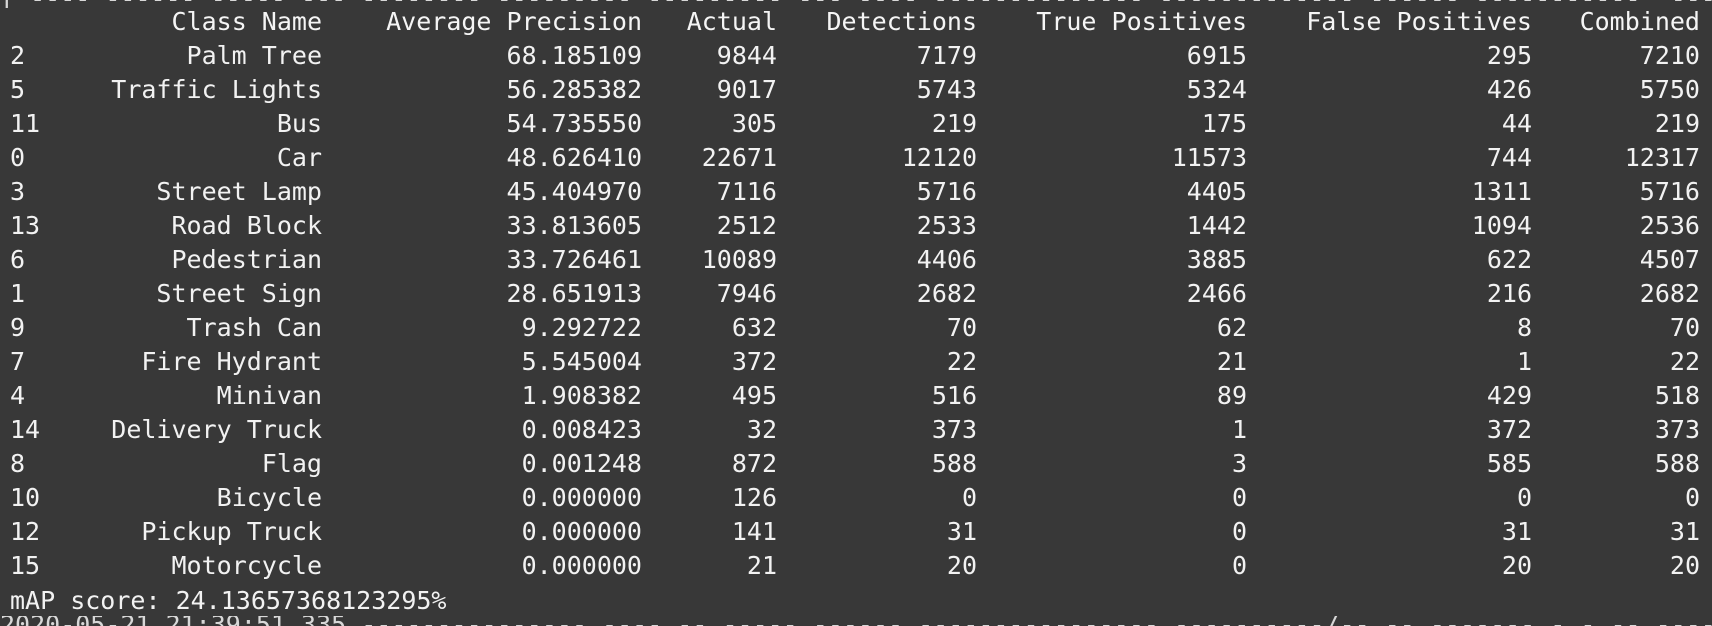 This screenshot has width=1712, height=626. Describe the element at coordinates (1239, 429) in the screenshot. I see `true-positives-cell: 1` at that location.